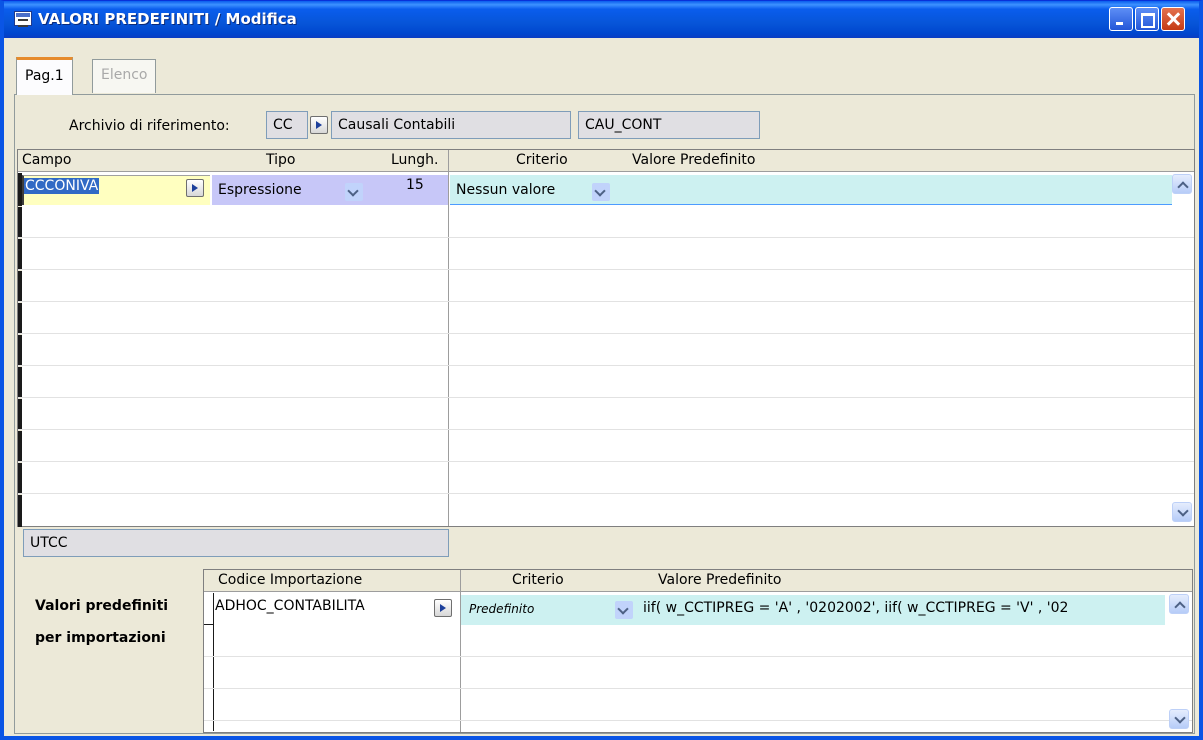 This screenshot has width=1203, height=740. What do you see at coordinates (505, 190) in the screenshot?
I see `criterio-value: Nessun valore` at bounding box center [505, 190].